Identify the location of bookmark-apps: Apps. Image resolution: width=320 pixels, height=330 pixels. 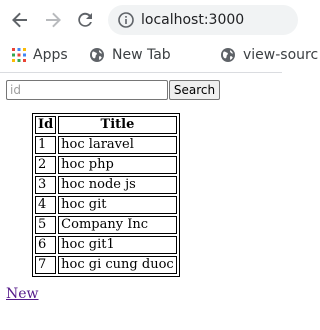
(40, 55).